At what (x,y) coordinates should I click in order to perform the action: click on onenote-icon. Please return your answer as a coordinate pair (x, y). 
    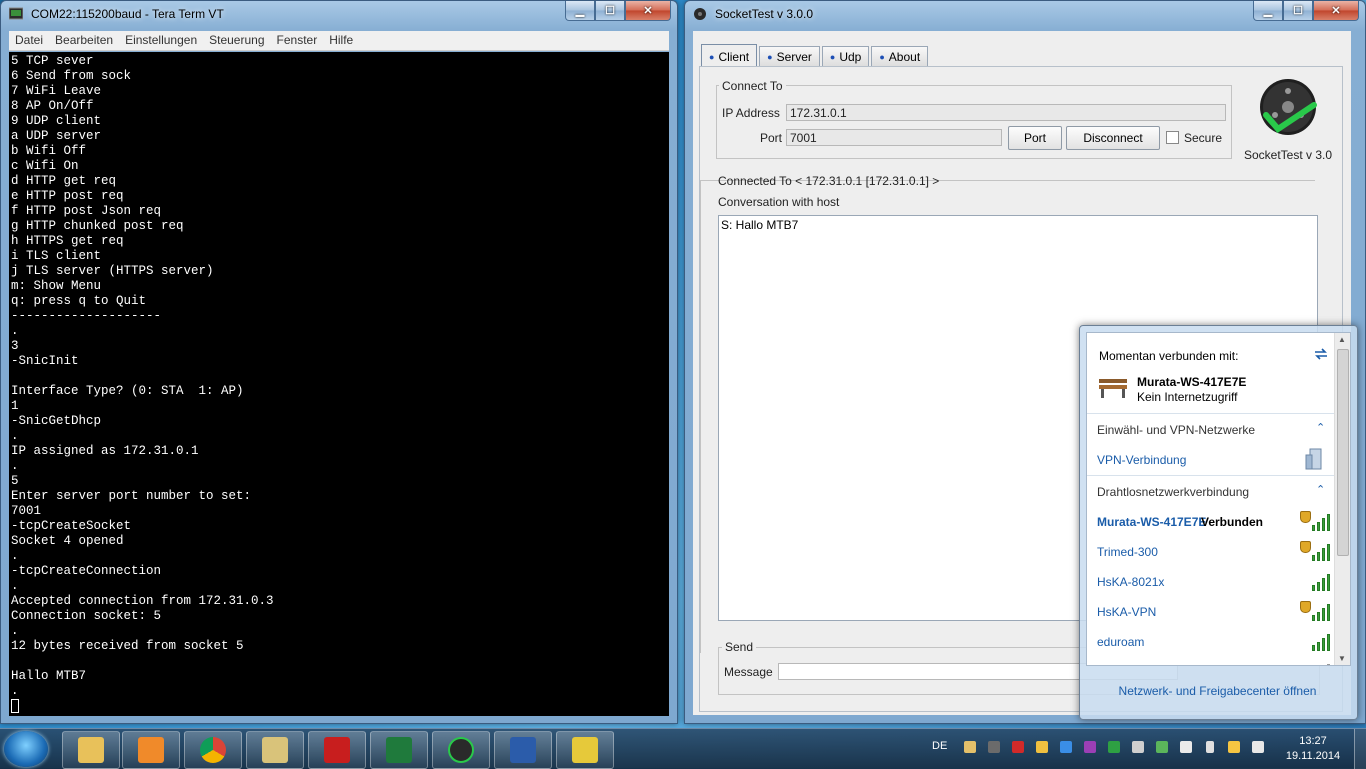
    Looking at the image, I should click on (1090, 747).